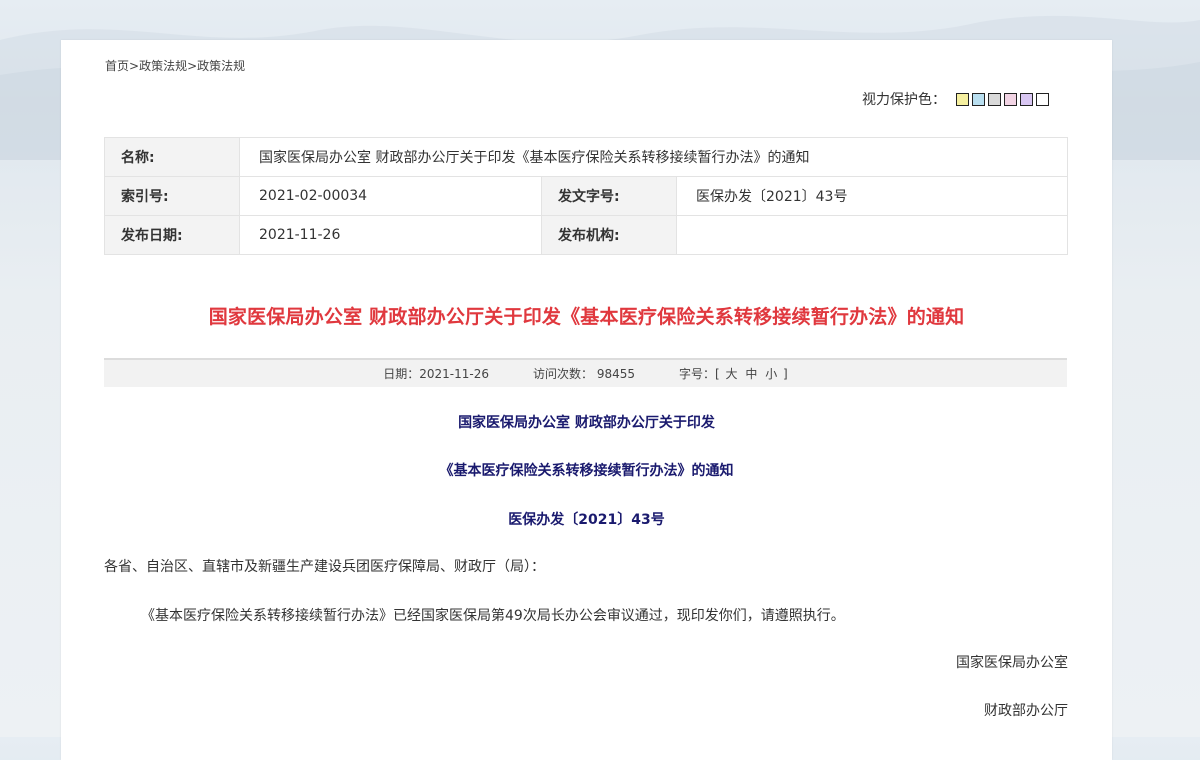 Image resolution: width=1200 pixels, height=760 pixels. Describe the element at coordinates (390, 235) in the screenshot. I see `publish-date-value: 2021-11-26` at that location.